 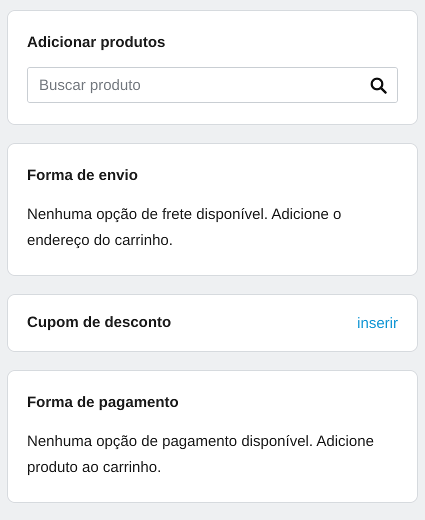 What do you see at coordinates (103, 403) in the screenshot?
I see `section-title: Forma de pagamento` at bounding box center [103, 403].